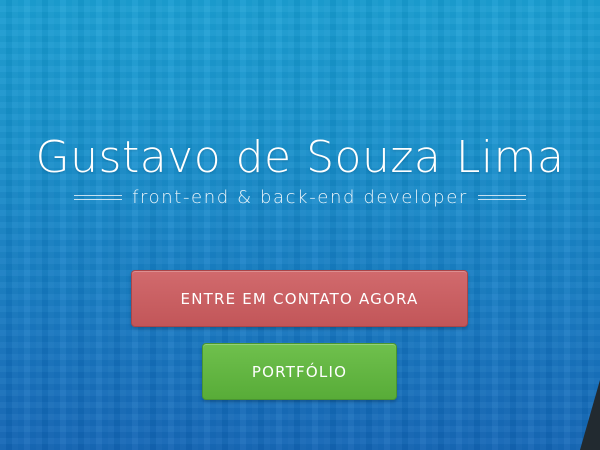 This screenshot has width=600, height=450. Describe the element at coordinates (590, 415) in the screenshot. I see `corner-decoration` at that location.